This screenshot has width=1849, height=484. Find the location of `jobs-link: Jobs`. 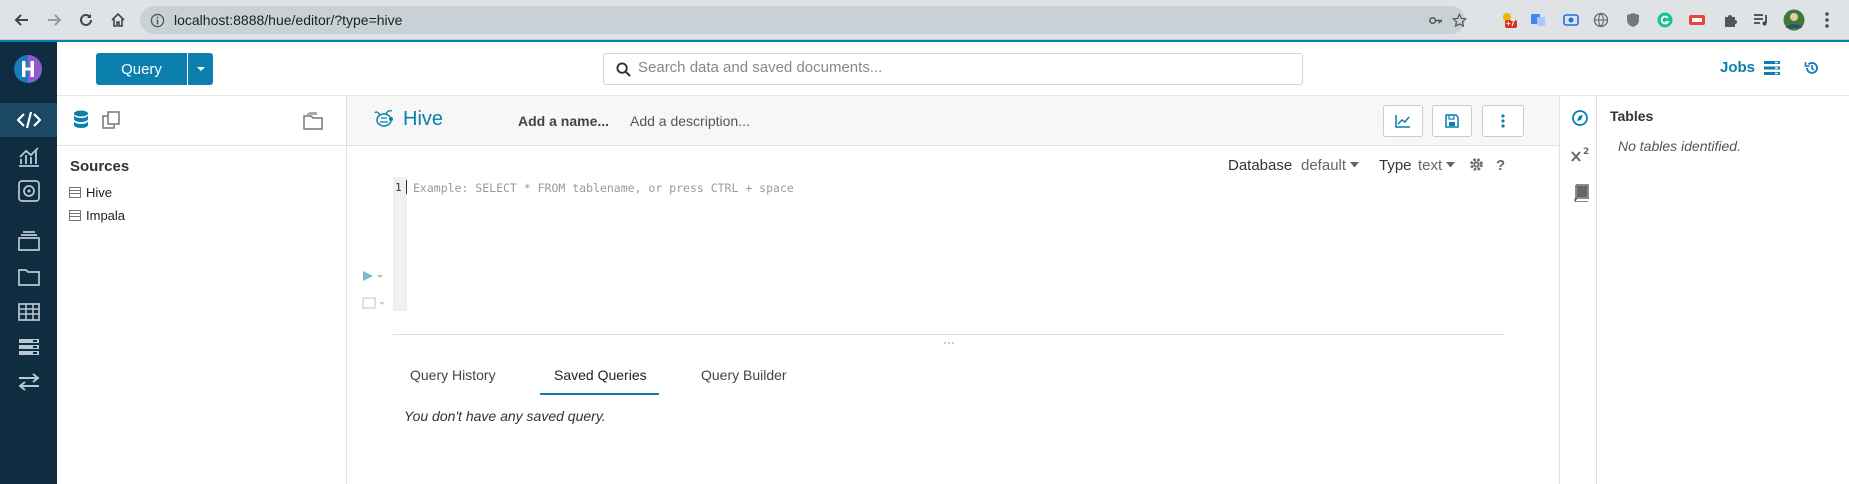

jobs-link: Jobs is located at coordinates (1737, 67).